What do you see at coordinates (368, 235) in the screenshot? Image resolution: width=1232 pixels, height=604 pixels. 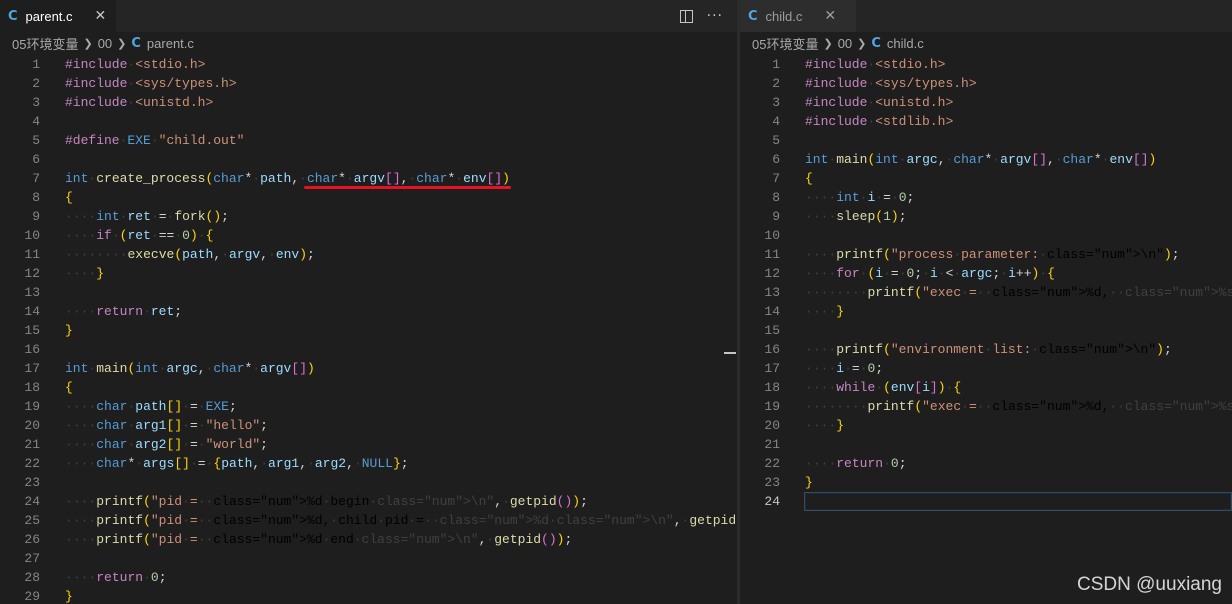 I see `code-line: 10 ····if·(ret·==·0)·{` at bounding box center [368, 235].